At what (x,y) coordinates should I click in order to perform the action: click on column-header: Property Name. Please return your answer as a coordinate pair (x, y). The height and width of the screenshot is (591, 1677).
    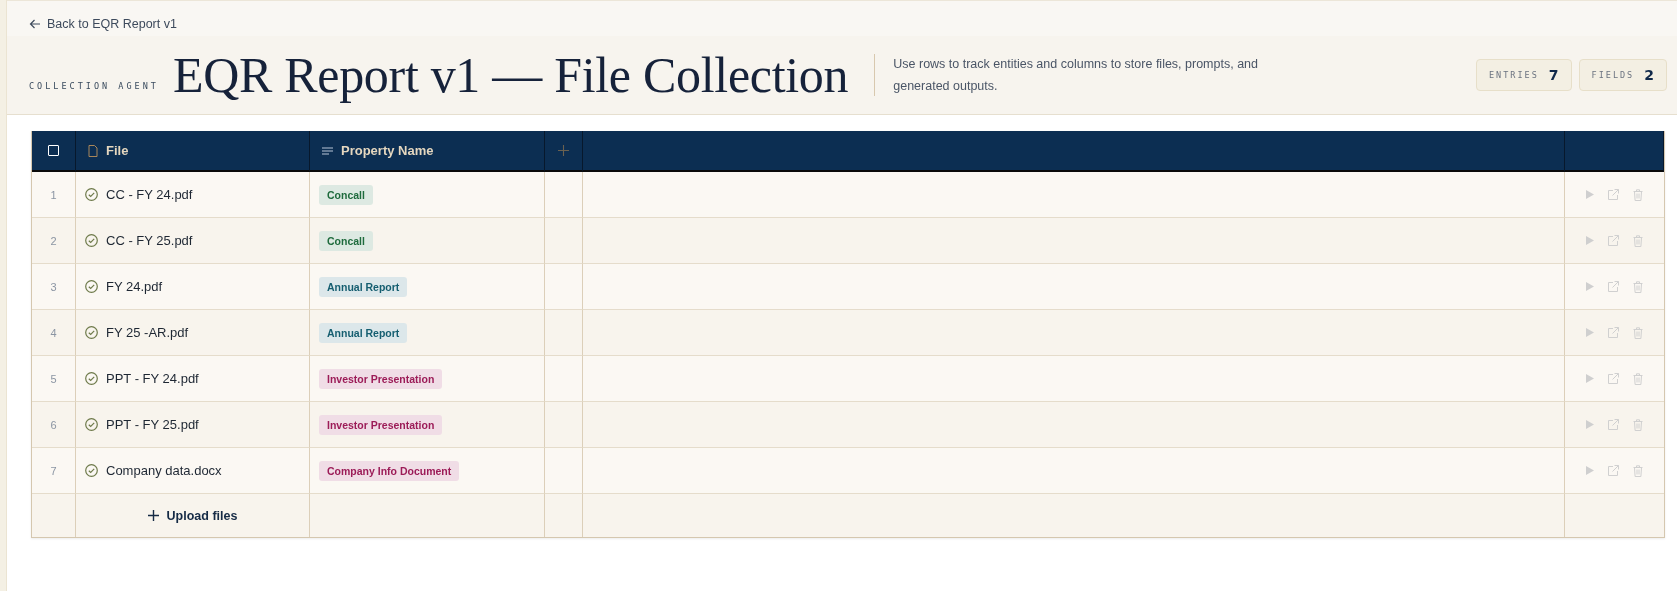
    Looking at the image, I should click on (427, 151).